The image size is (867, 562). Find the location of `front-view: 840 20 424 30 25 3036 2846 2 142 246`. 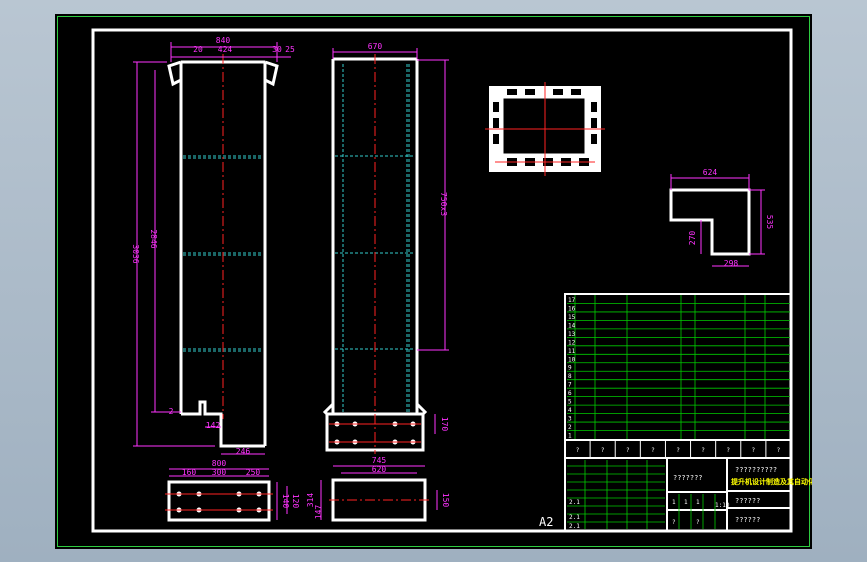

front-view: 840 20 424 30 25 3036 2846 2 142 246 is located at coordinates (213, 246).